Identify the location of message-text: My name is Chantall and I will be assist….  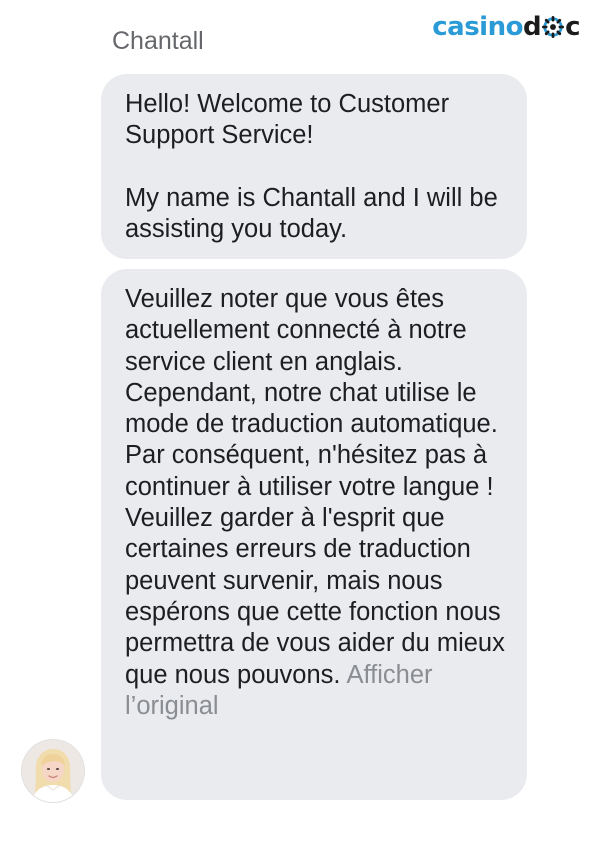
(311, 213).